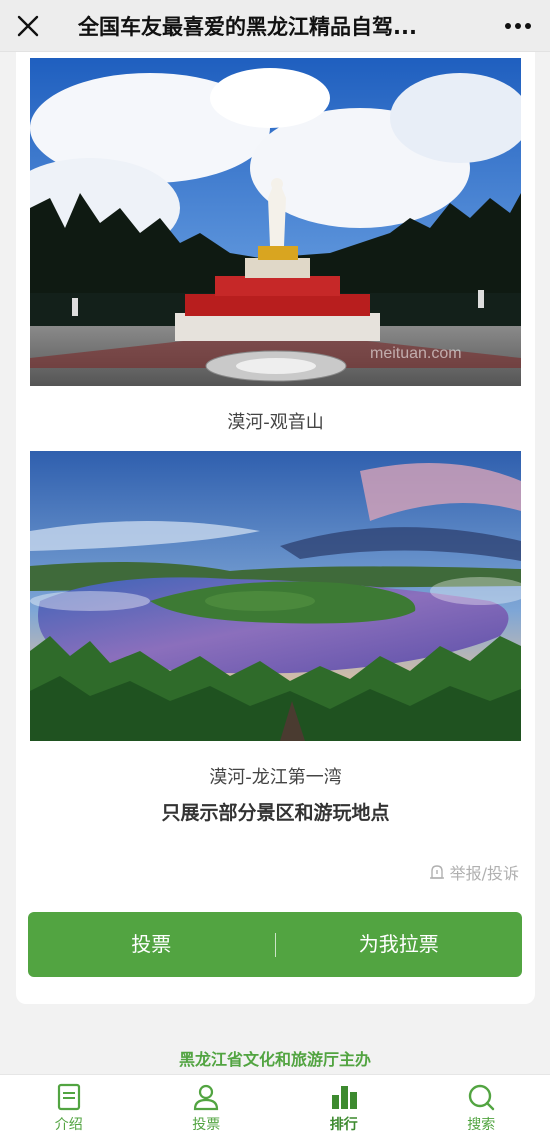 The image size is (550, 1144). I want to click on more-icon, so click(518, 25).